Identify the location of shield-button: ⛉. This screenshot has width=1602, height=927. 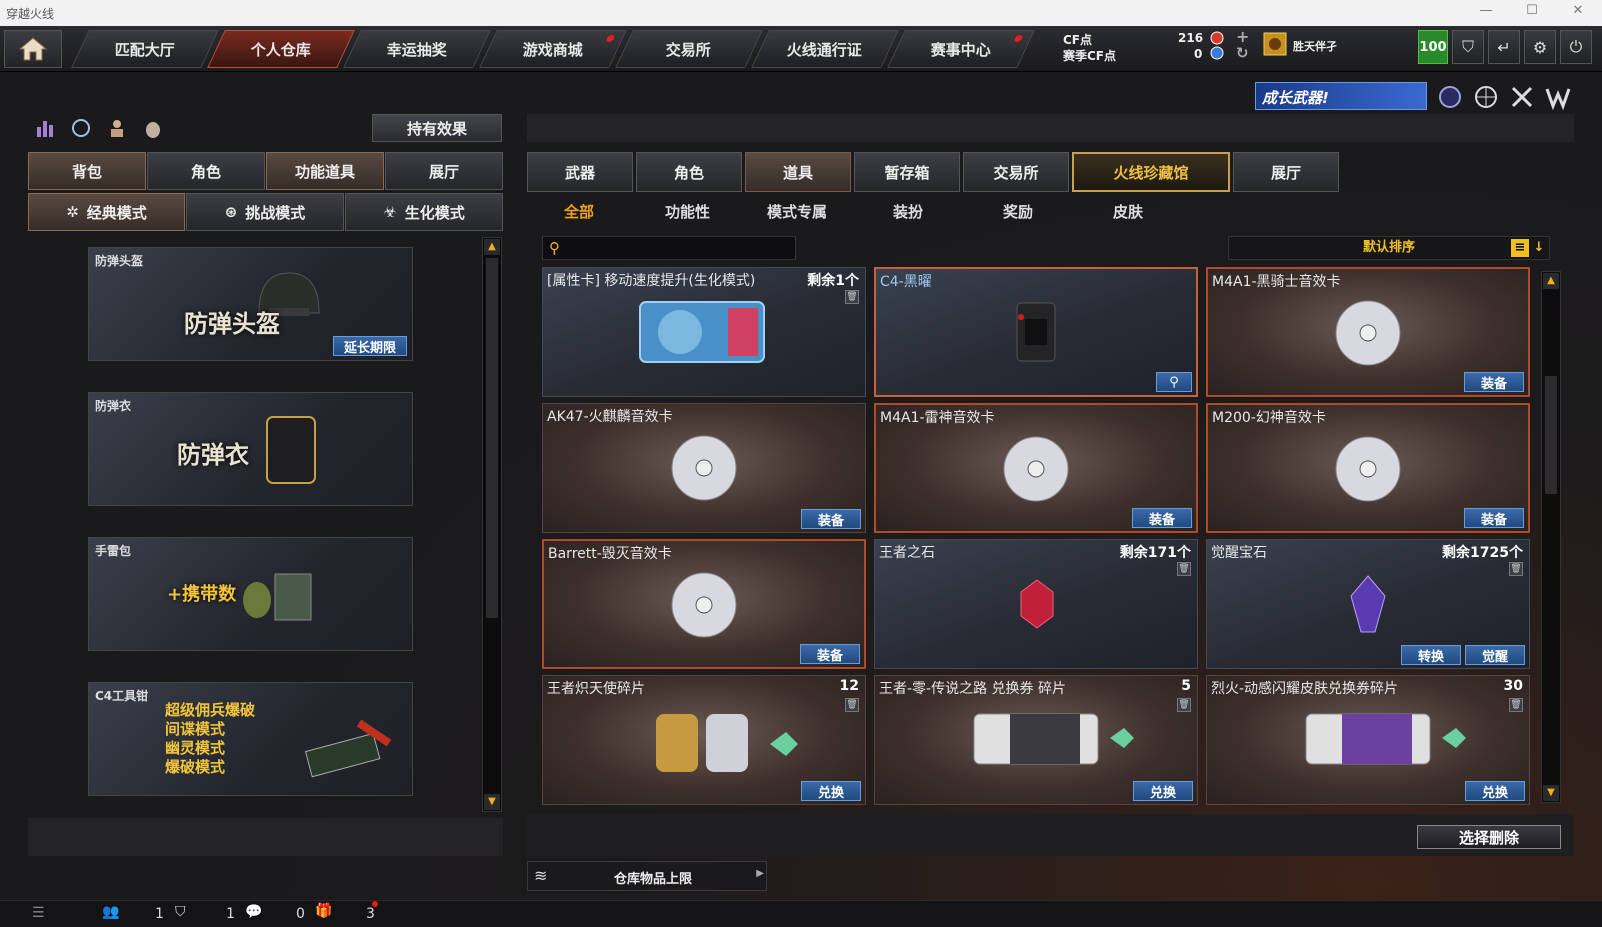
(1468, 47).